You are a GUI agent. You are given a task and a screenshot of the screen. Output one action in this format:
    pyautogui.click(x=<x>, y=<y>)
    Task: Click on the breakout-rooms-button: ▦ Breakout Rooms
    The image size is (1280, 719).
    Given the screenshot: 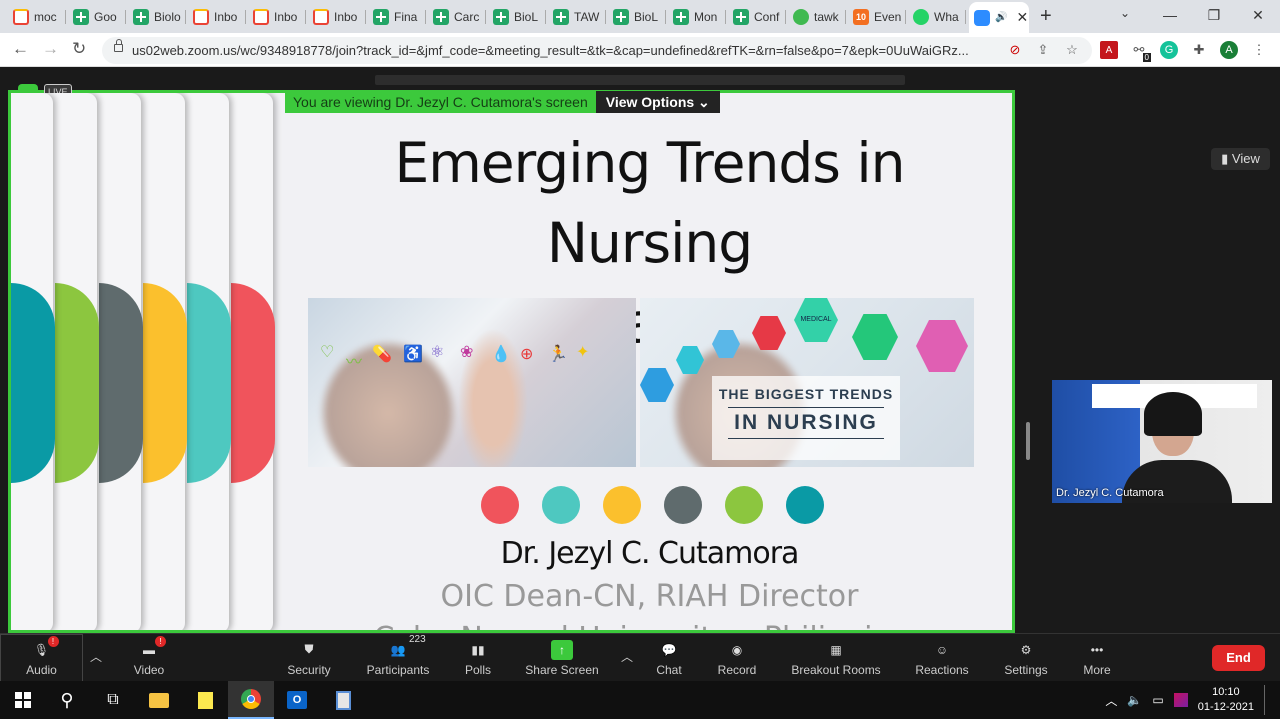 What is the action you would take?
    pyautogui.click(x=836, y=658)
    